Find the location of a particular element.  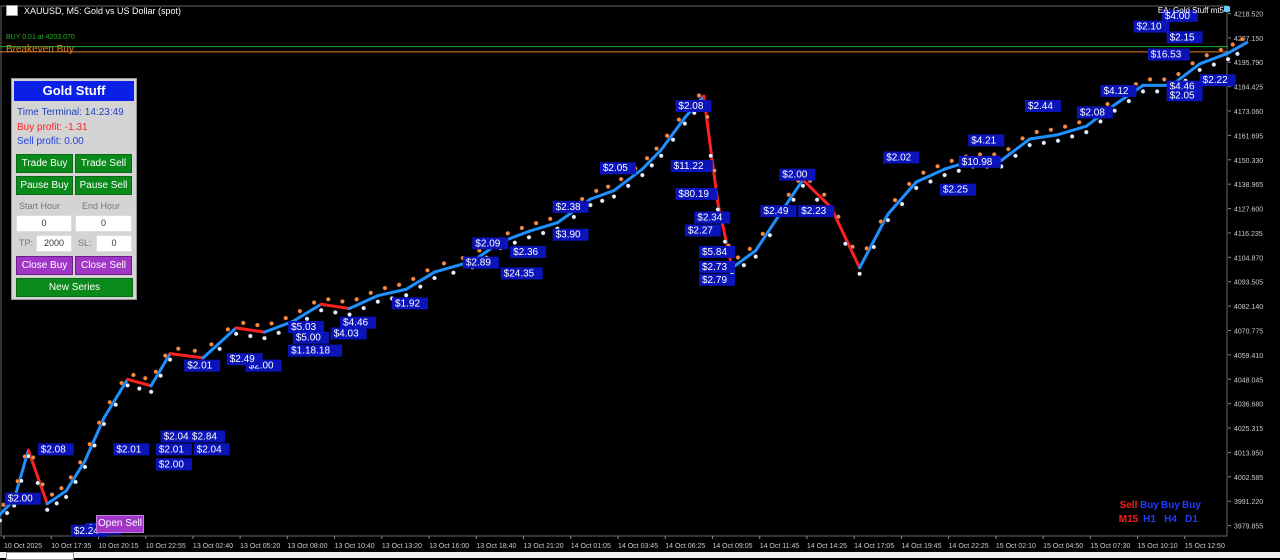

profit-label: $2.27 is located at coordinates (700, 230).